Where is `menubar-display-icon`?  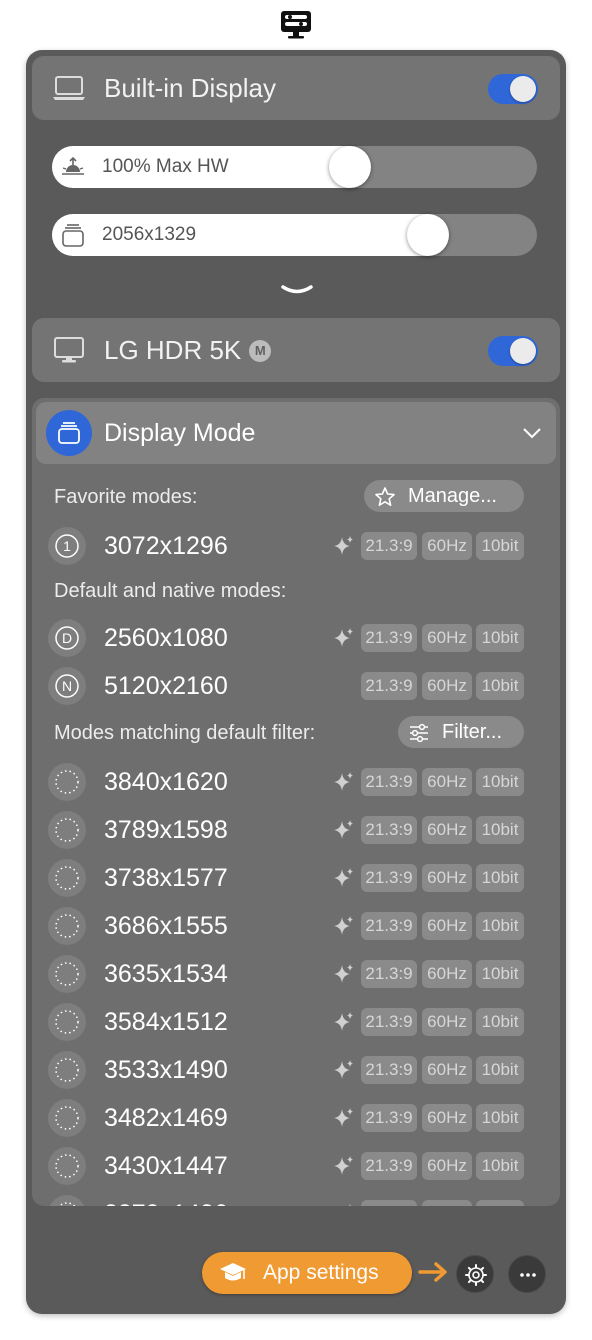
menubar-display-icon is located at coordinates (296, 25).